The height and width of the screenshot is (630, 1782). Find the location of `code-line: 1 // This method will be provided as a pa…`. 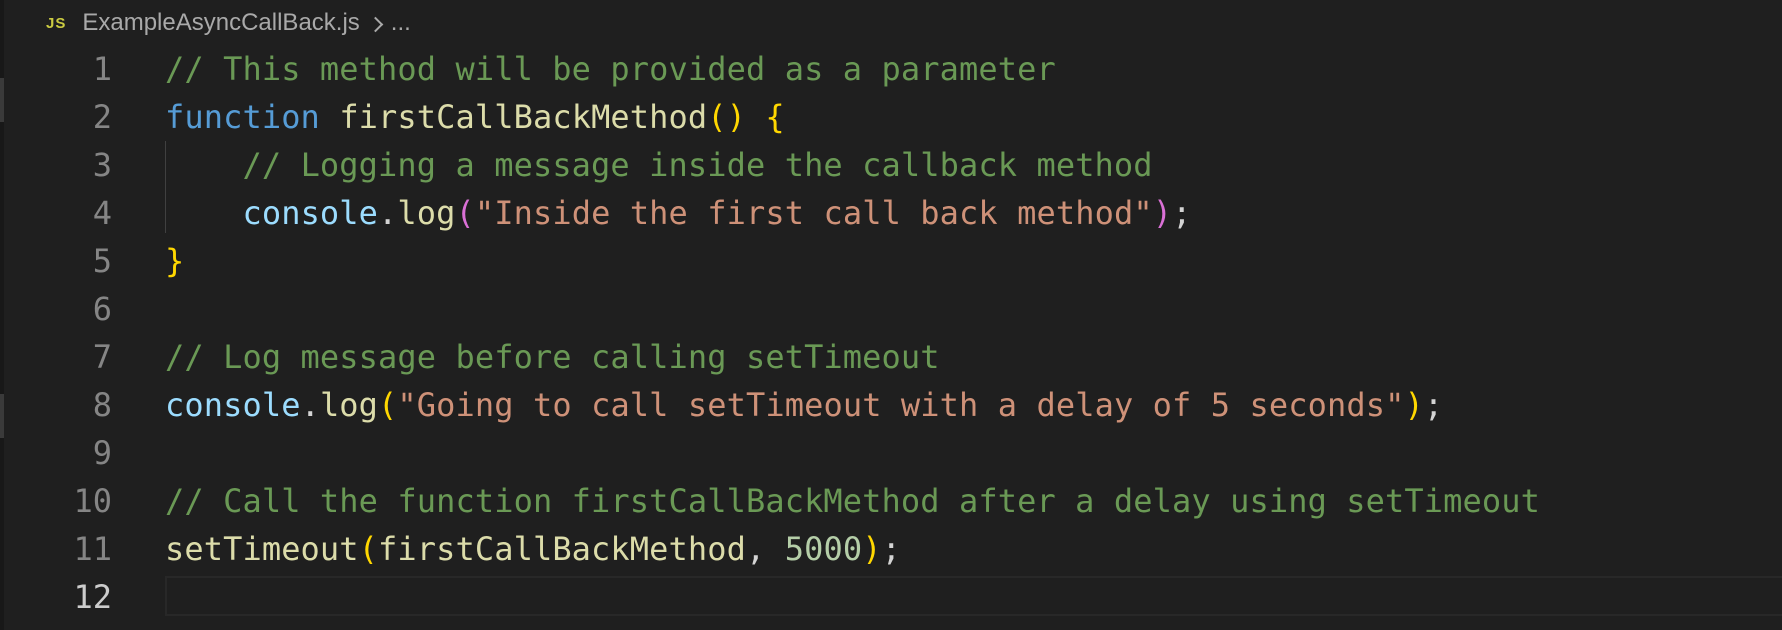

code-line: 1 // This method will be provided as a pa… is located at coordinates (891, 69).